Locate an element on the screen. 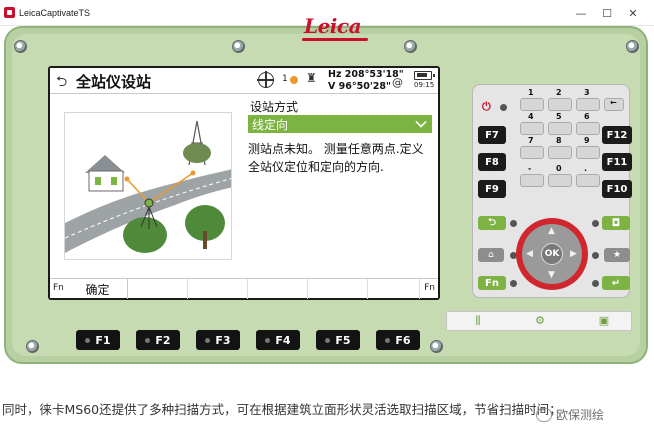  watermark-text: 欧保测绘 is located at coordinates (580, 415).